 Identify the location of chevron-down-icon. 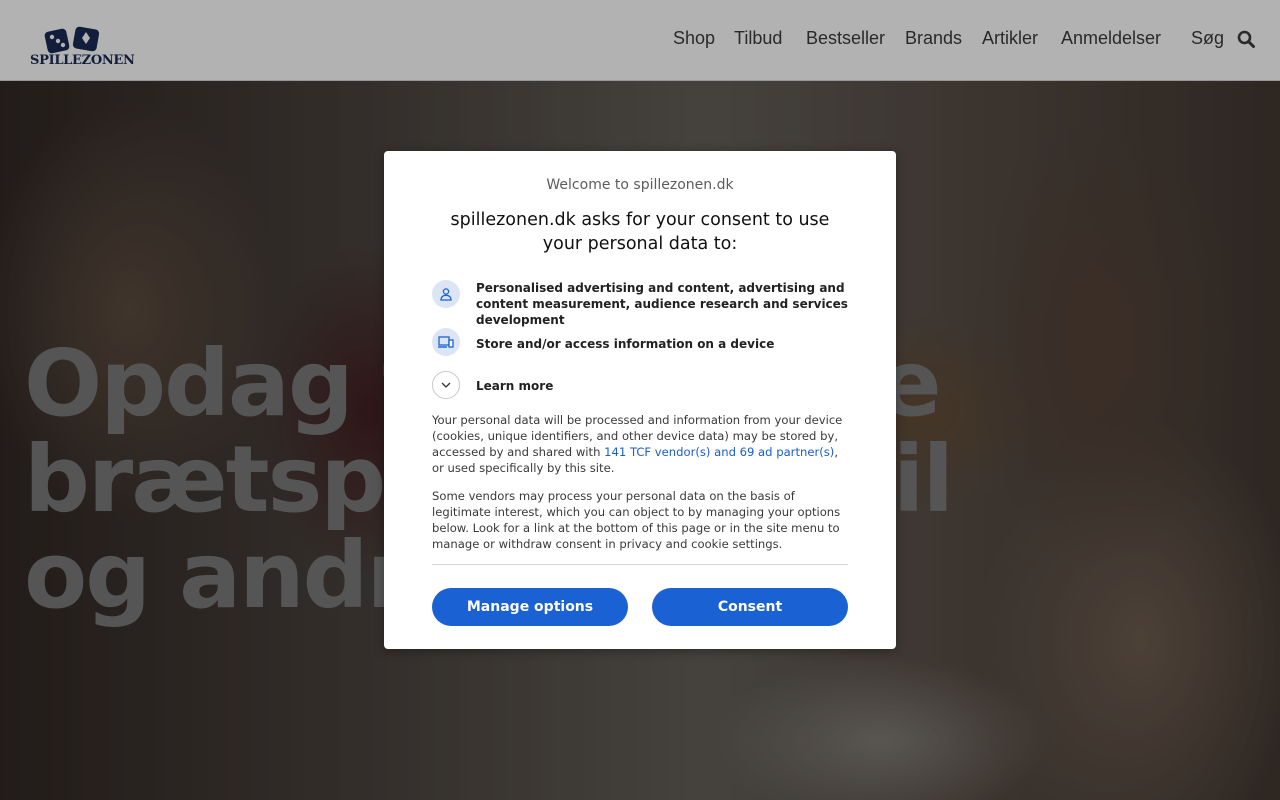
(446, 385).